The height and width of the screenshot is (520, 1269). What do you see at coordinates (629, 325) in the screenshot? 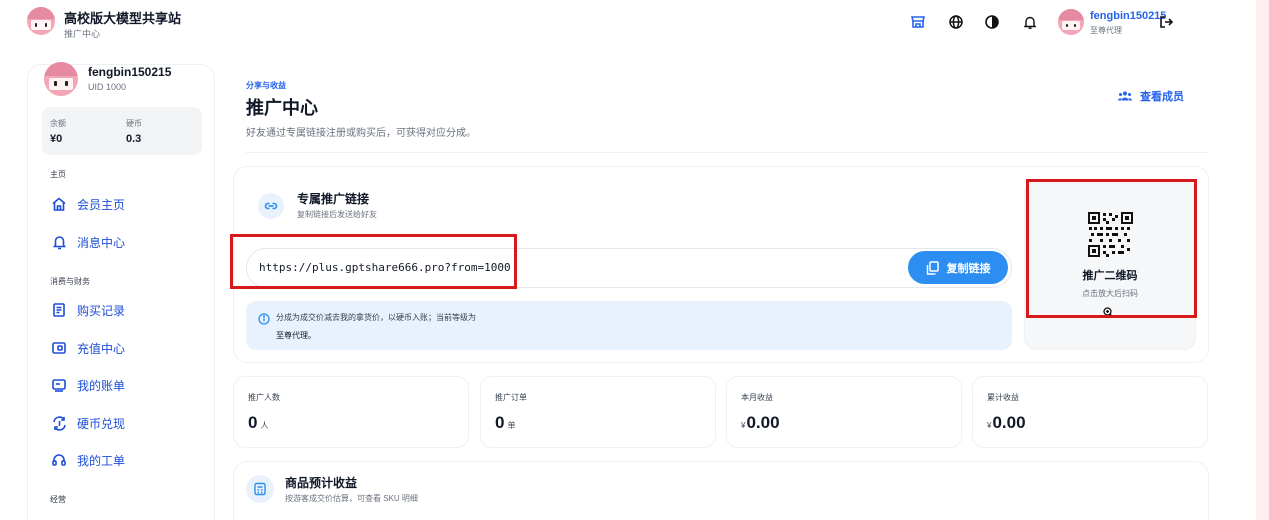
I see `commission-info-box` at bounding box center [629, 325].